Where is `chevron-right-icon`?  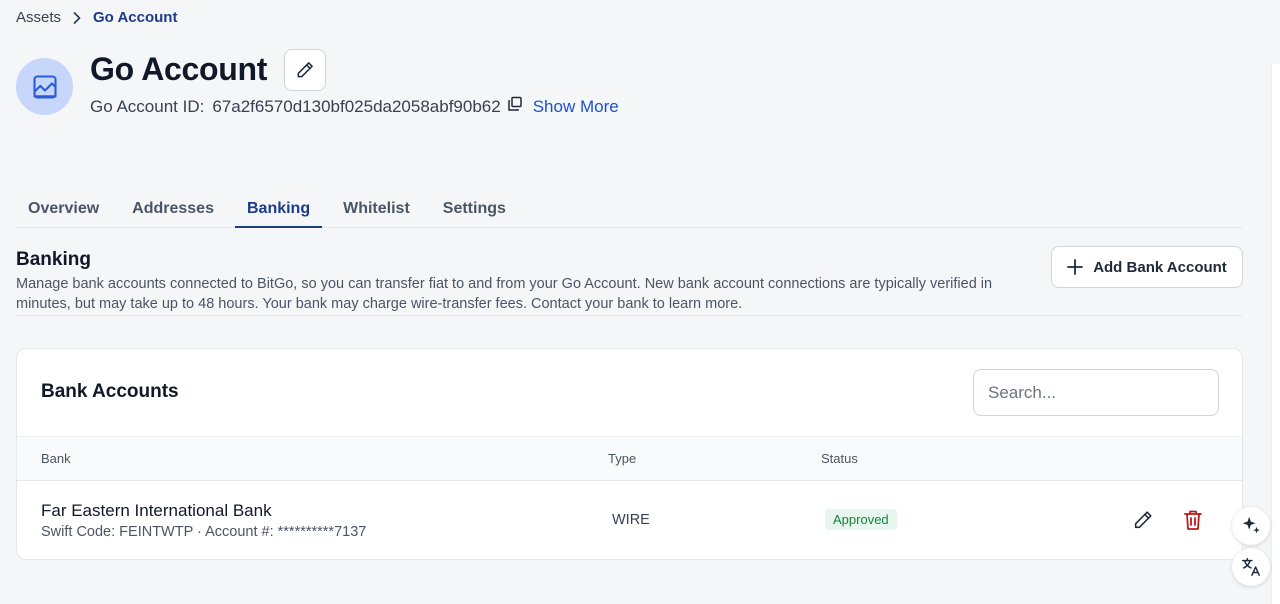 chevron-right-icon is located at coordinates (77, 17).